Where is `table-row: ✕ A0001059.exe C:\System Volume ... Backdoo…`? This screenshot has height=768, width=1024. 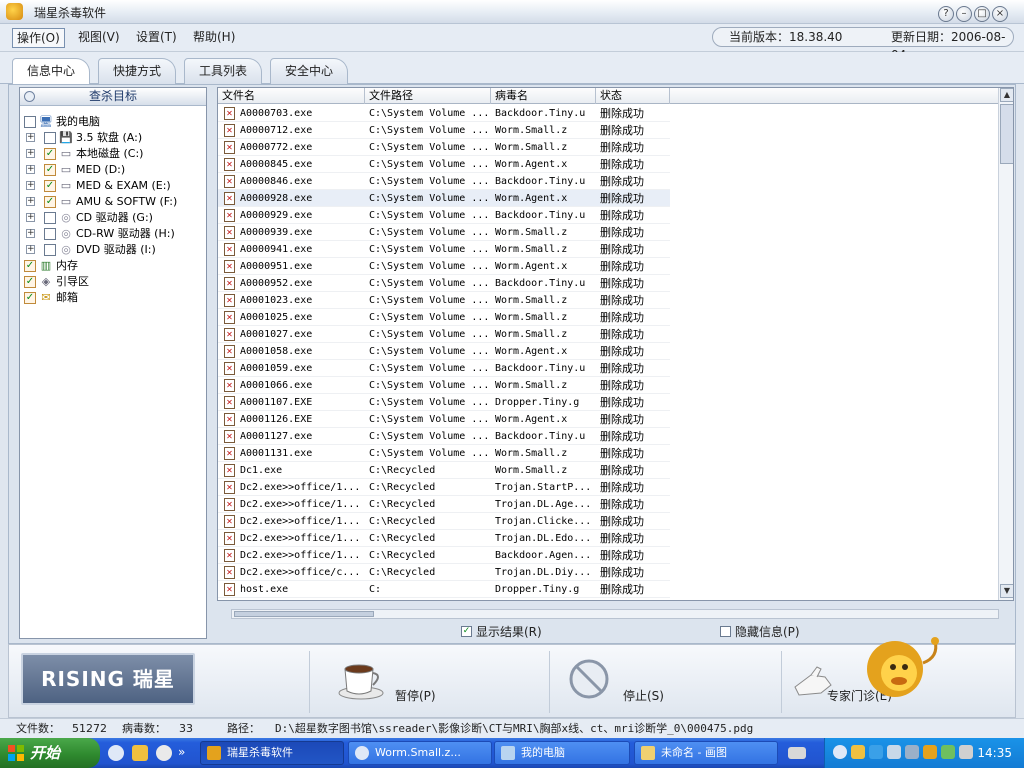 table-row: ✕ A0001059.exe C:\System Volume ... Backdoo… is located at coordinates (444, 368).